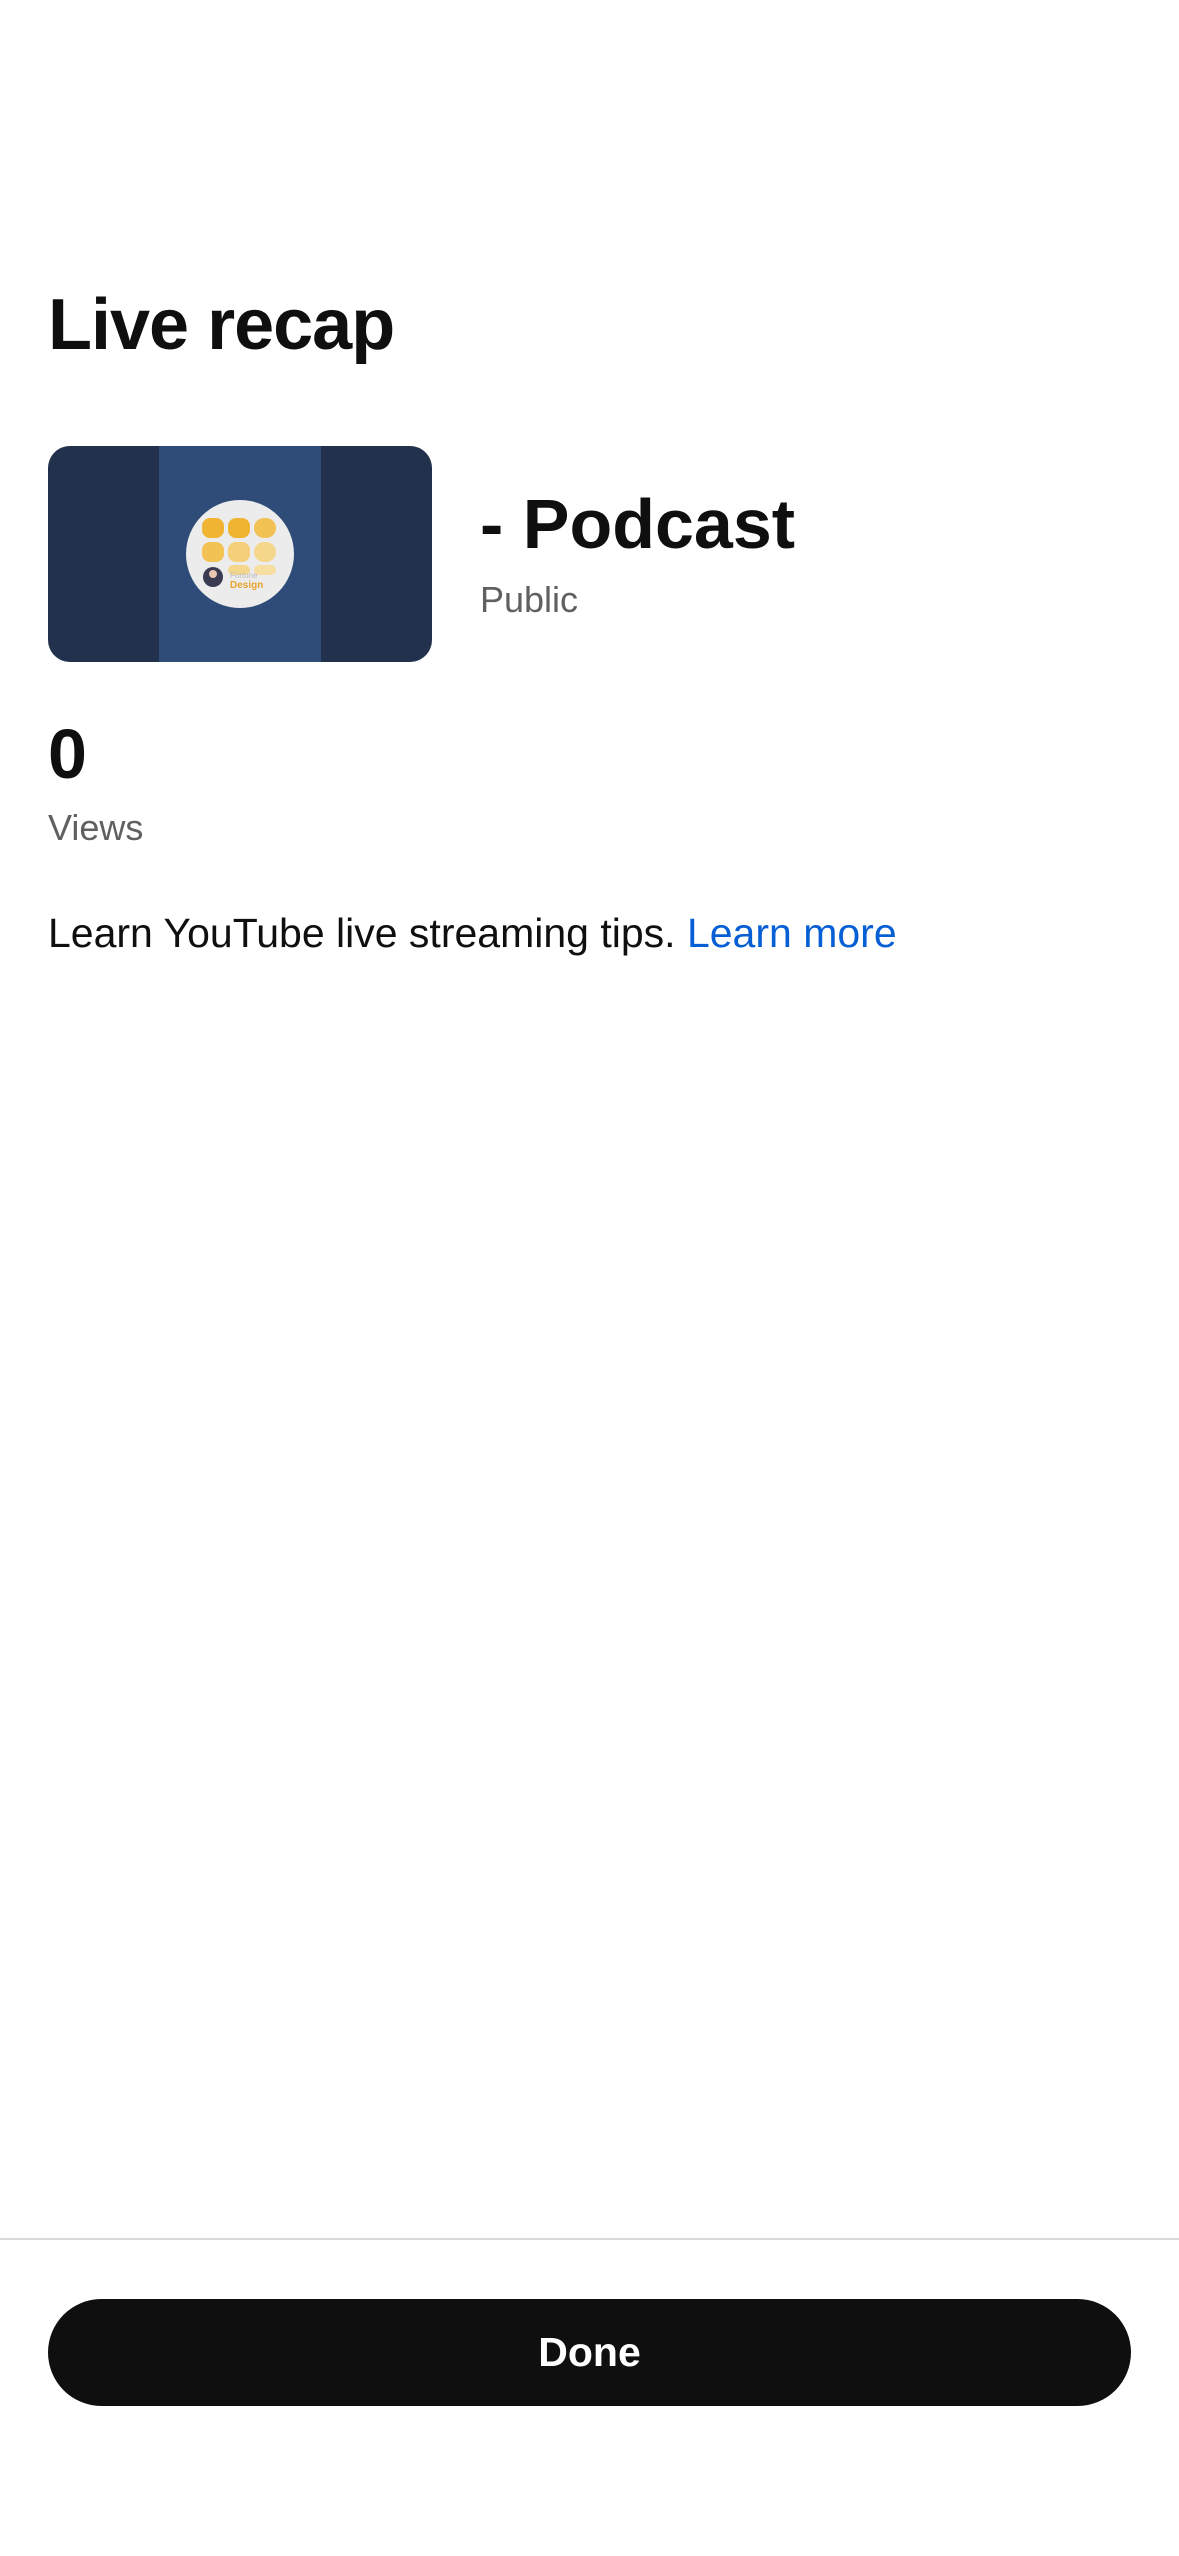 Image resolution: width=1179 pixels, height=2556 pixels. I want to click on views-count: 0, so click(67, 754).